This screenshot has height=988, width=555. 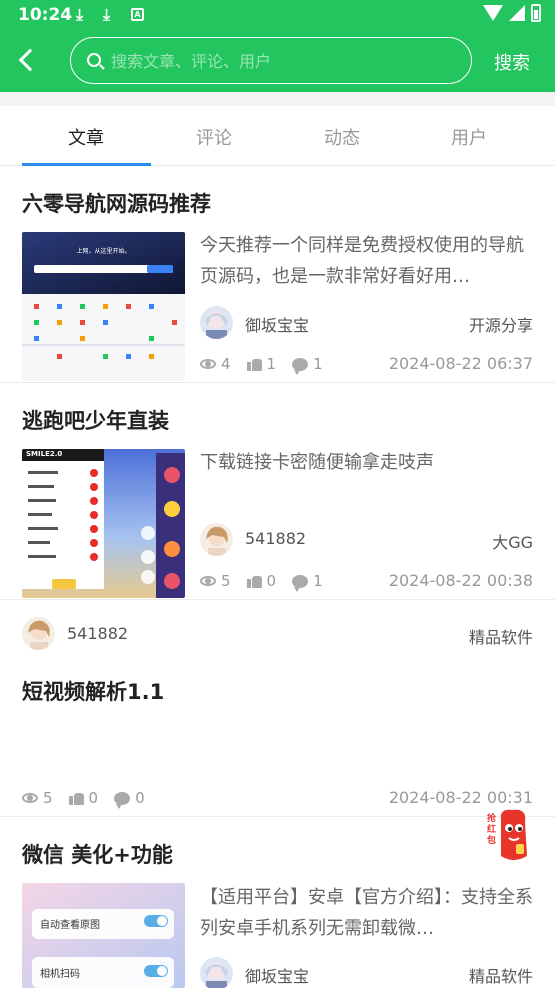 I want to click on red-packet-label: 抢红包, so click(x=492, y=830).